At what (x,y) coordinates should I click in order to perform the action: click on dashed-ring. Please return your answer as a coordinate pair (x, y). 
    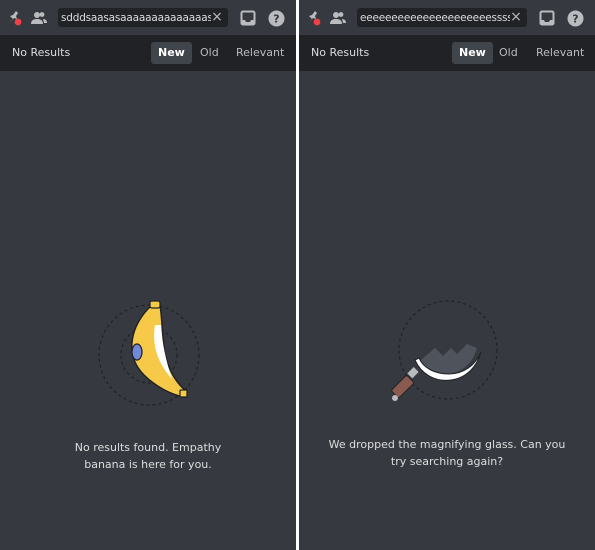
    Looking at the image, I should click on (448, 350).